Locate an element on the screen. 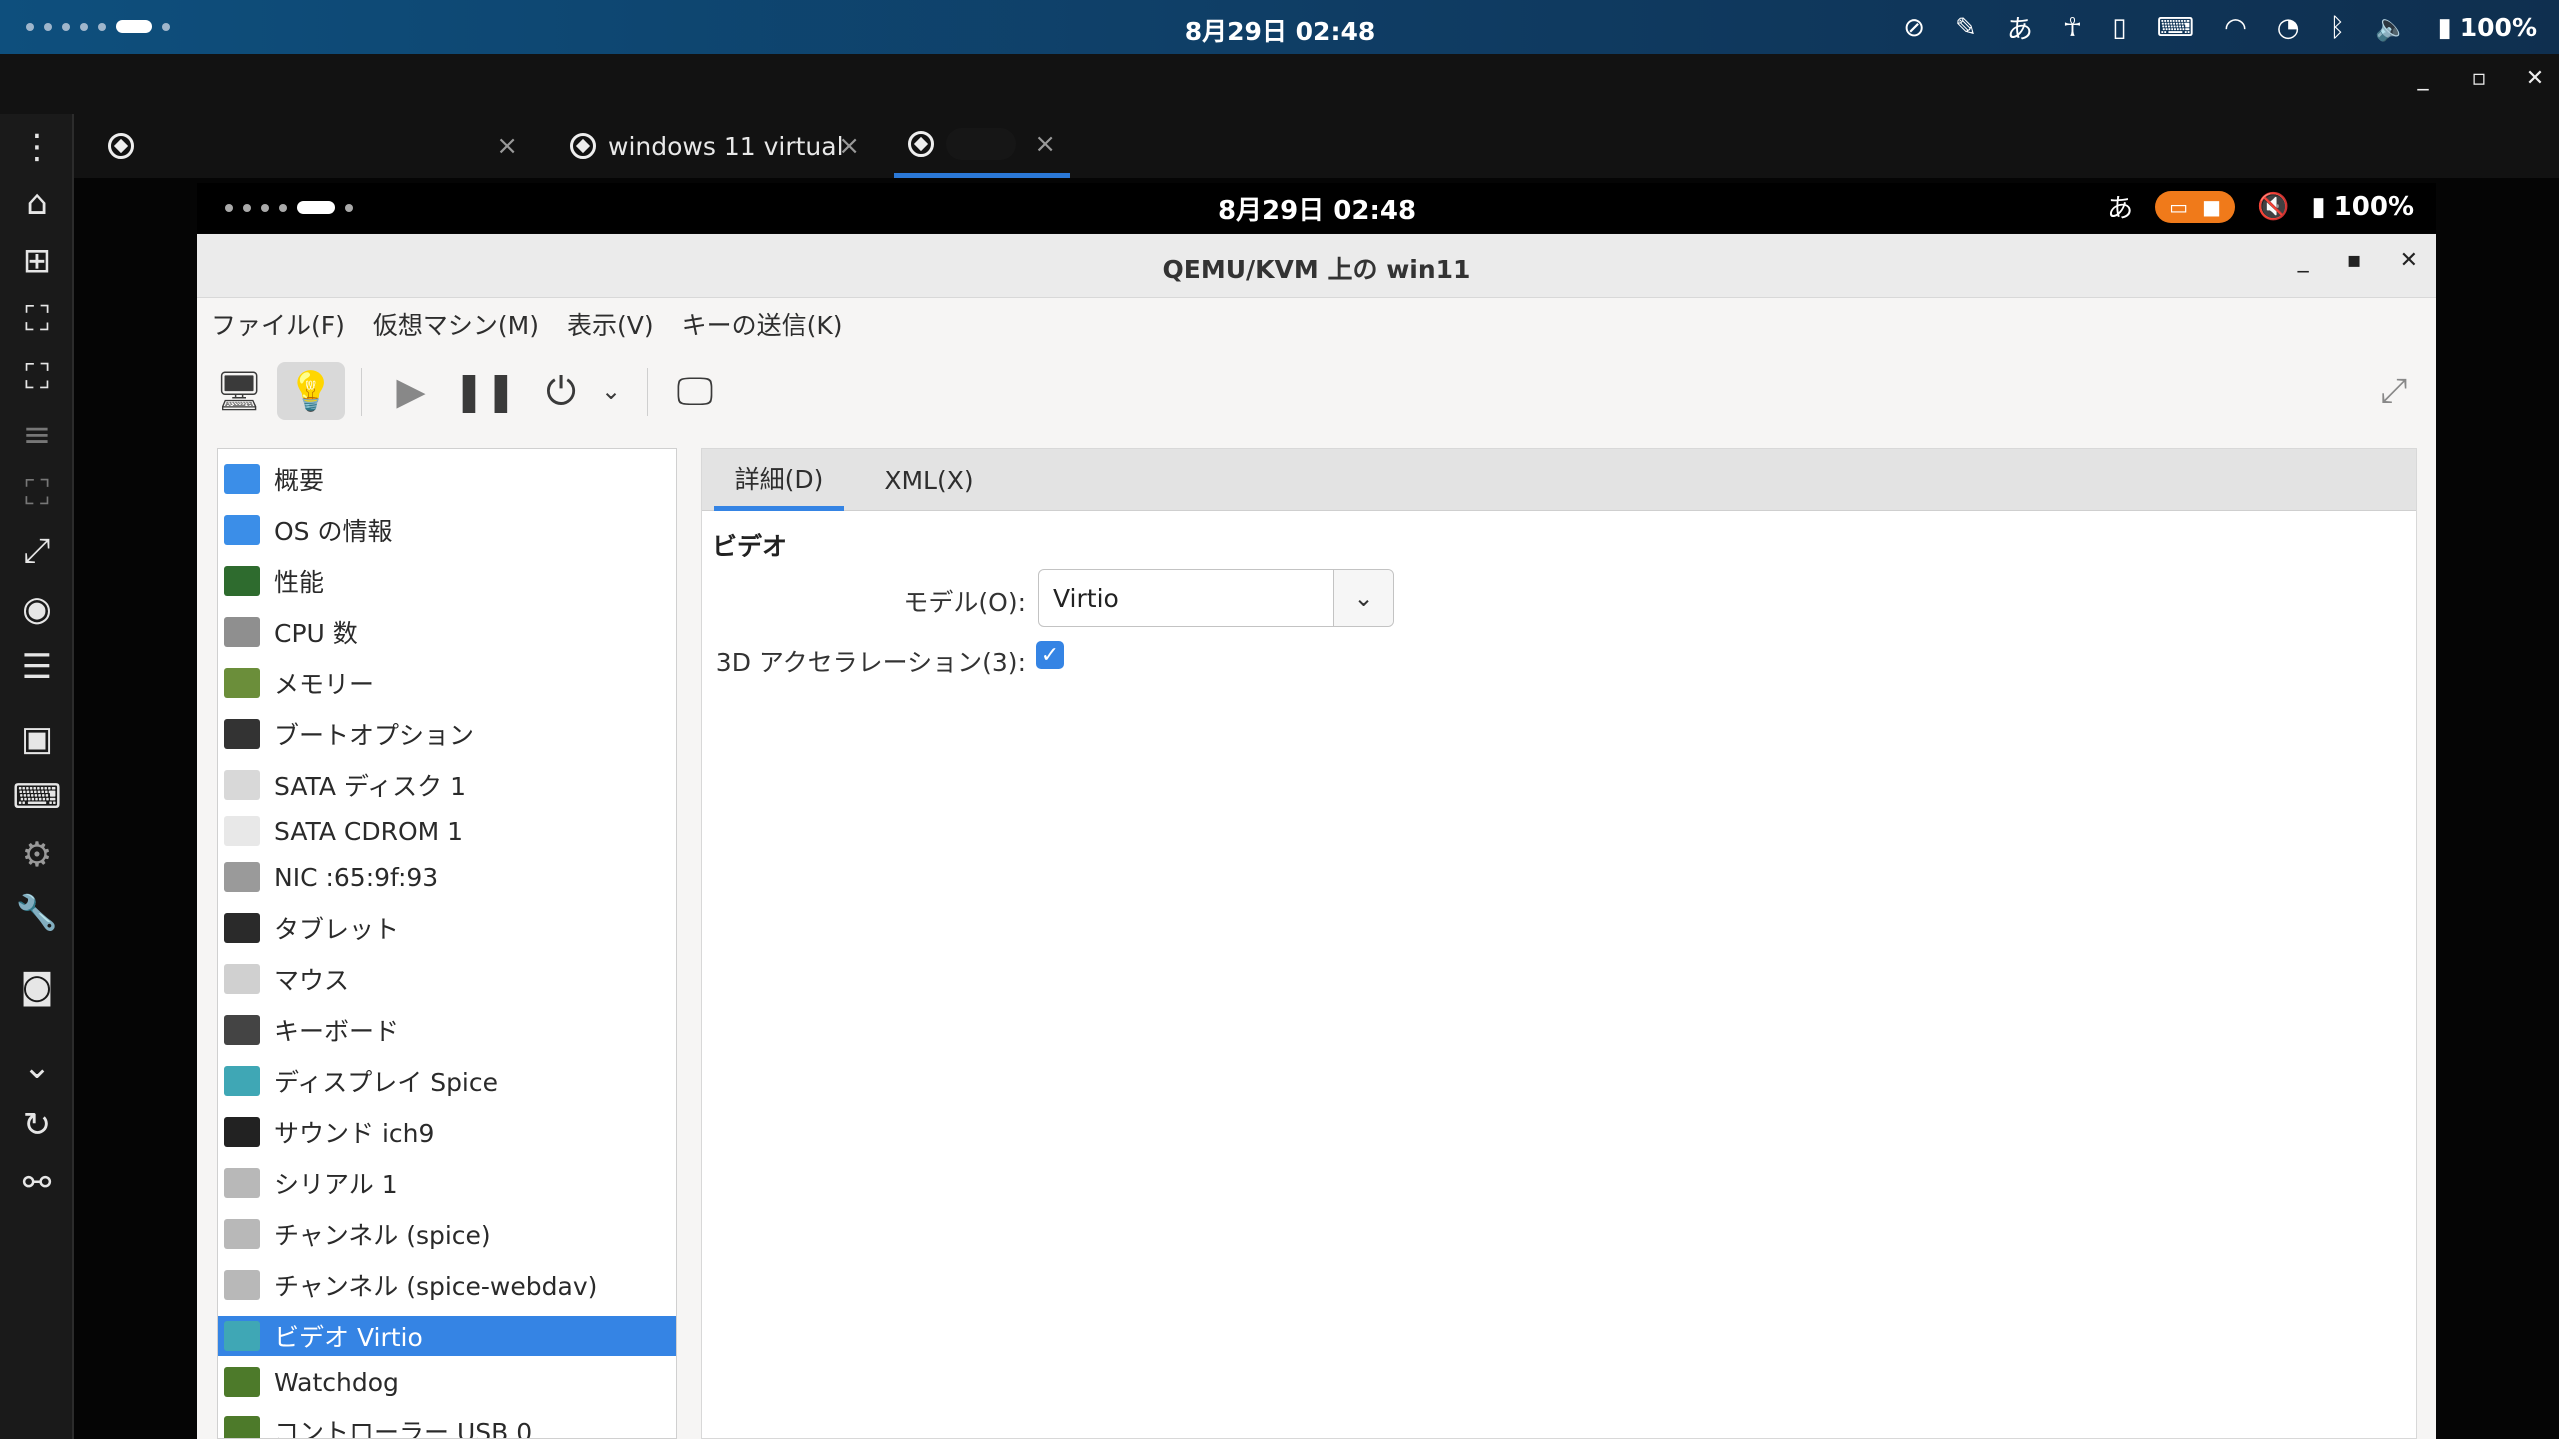  home-icon: ⌂ is located at coordinates (37, 203).